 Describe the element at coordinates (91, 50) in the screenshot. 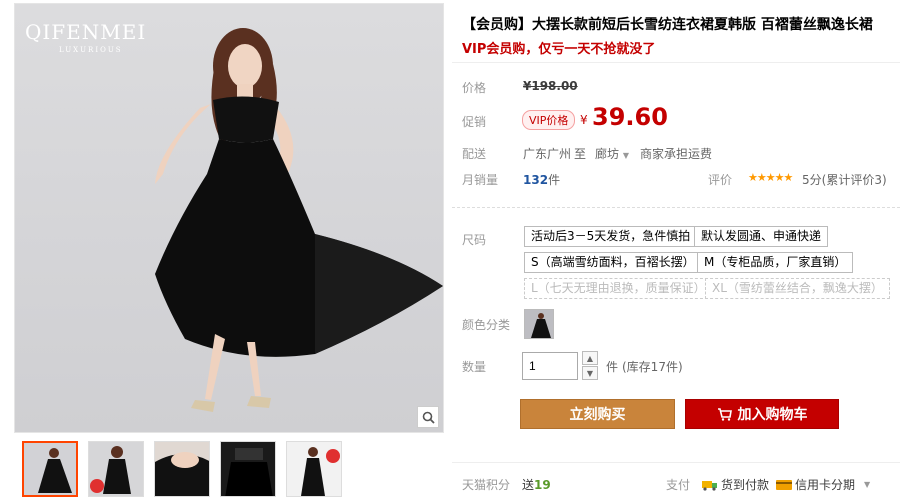

I see `brand-subtitle: LUXURIOUS` at that location.